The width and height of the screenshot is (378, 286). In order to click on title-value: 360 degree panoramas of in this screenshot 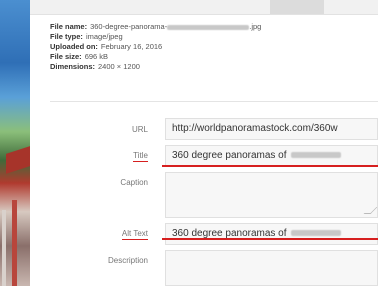, I will do `click(229, 155)`.